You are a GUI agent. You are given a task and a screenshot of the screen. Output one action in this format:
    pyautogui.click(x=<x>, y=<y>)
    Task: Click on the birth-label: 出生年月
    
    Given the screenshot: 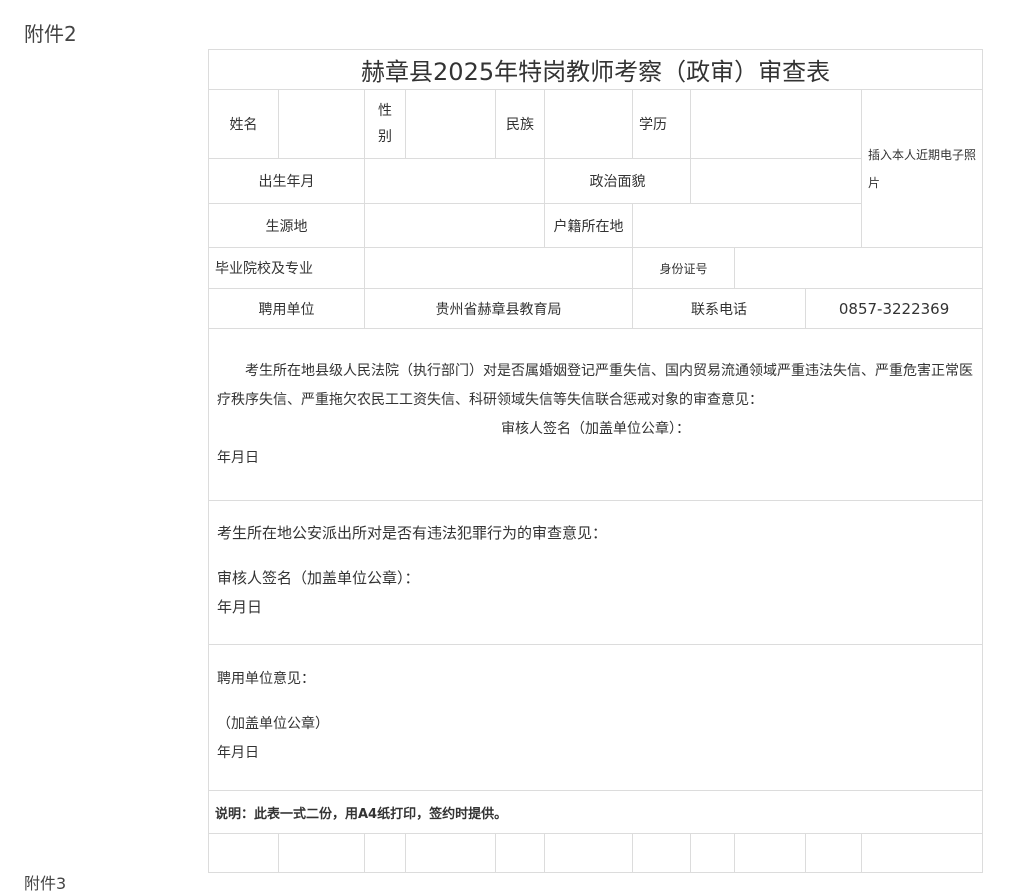 What is the action you would take?
    pyautogui.click(x=286, y=181)
    